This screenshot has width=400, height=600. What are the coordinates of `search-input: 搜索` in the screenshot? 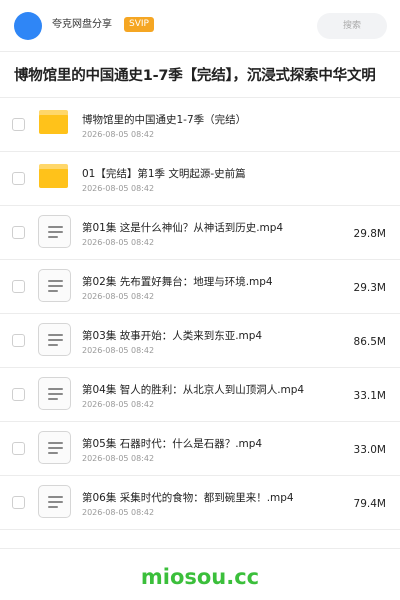 It's located at (352, 26).